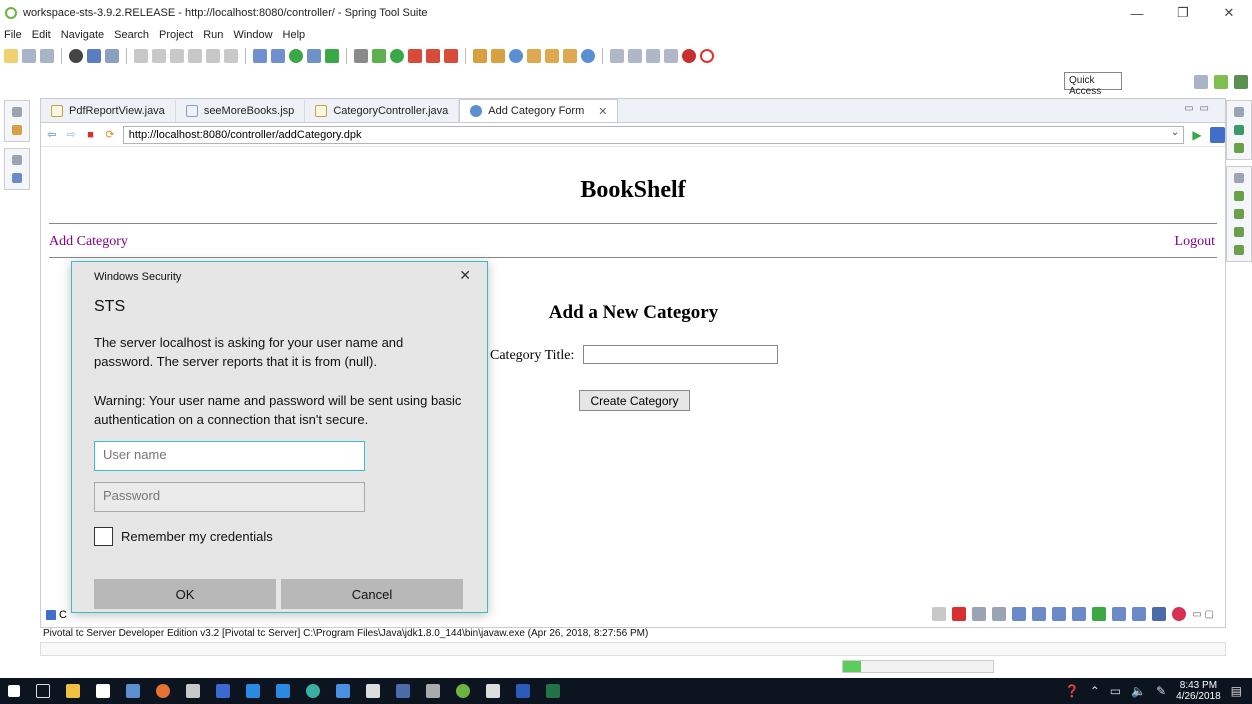  Describe the element at coordinates (498, 56) in the screenshot. I see `new-package-icon` at that location.